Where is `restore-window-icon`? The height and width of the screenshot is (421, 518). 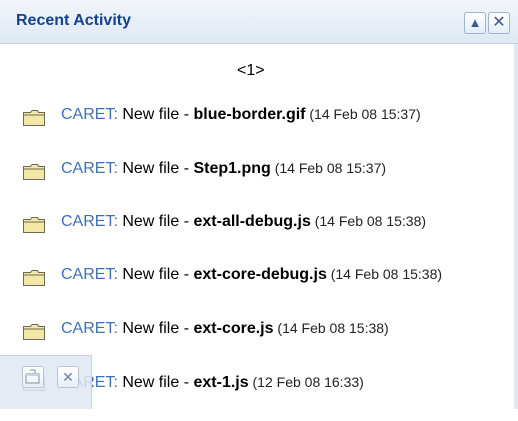 restore-window-icon is located at coordinates (32, 376).